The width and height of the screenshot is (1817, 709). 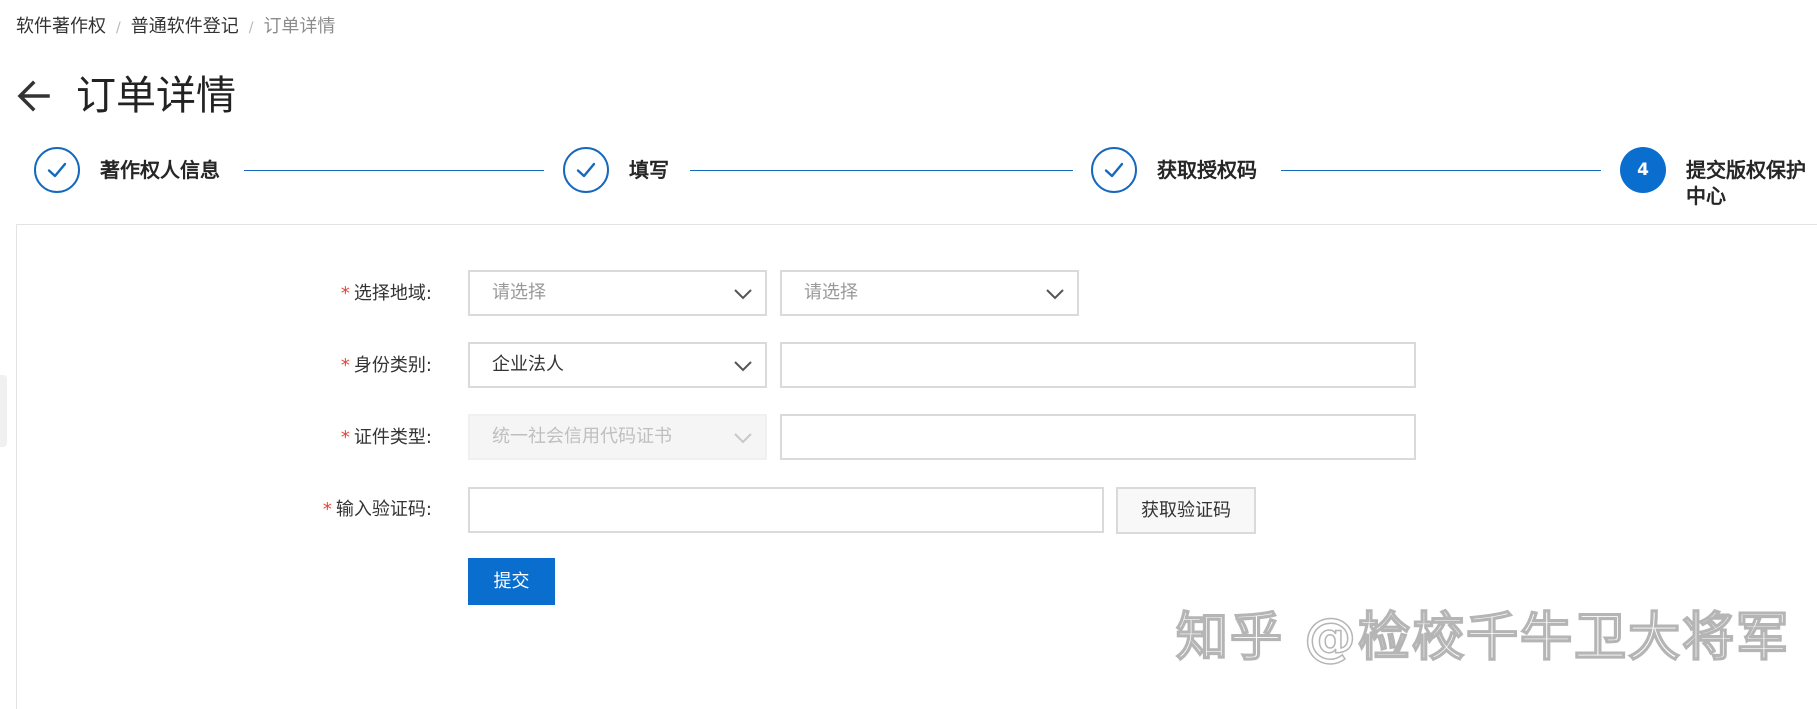 What do you see at coordinates (156, 96) in the screenshot?
I see `page-title: 订单详情` at bounding box center [156, 96].